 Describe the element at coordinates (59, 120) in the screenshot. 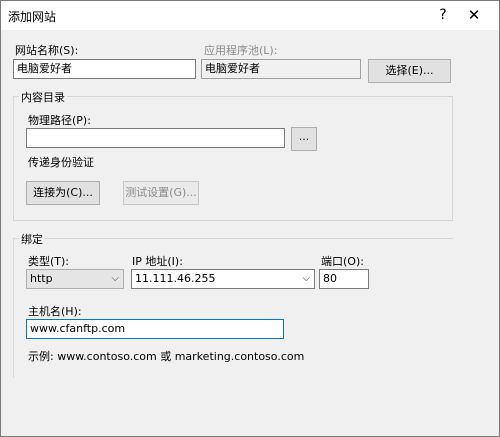

I see `physical-path-label: 物理路径(P):` at that location.